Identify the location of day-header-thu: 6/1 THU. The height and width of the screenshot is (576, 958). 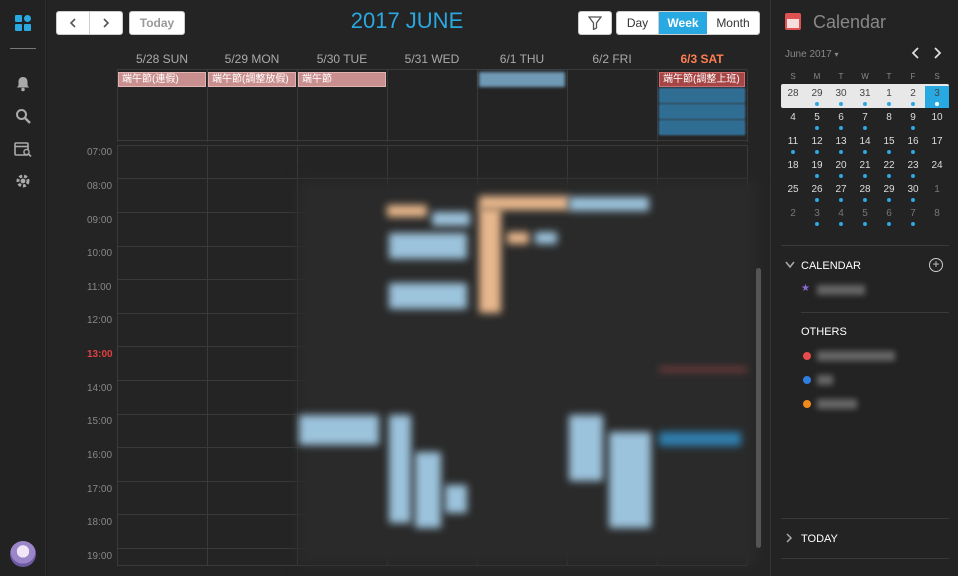
(522, 59).